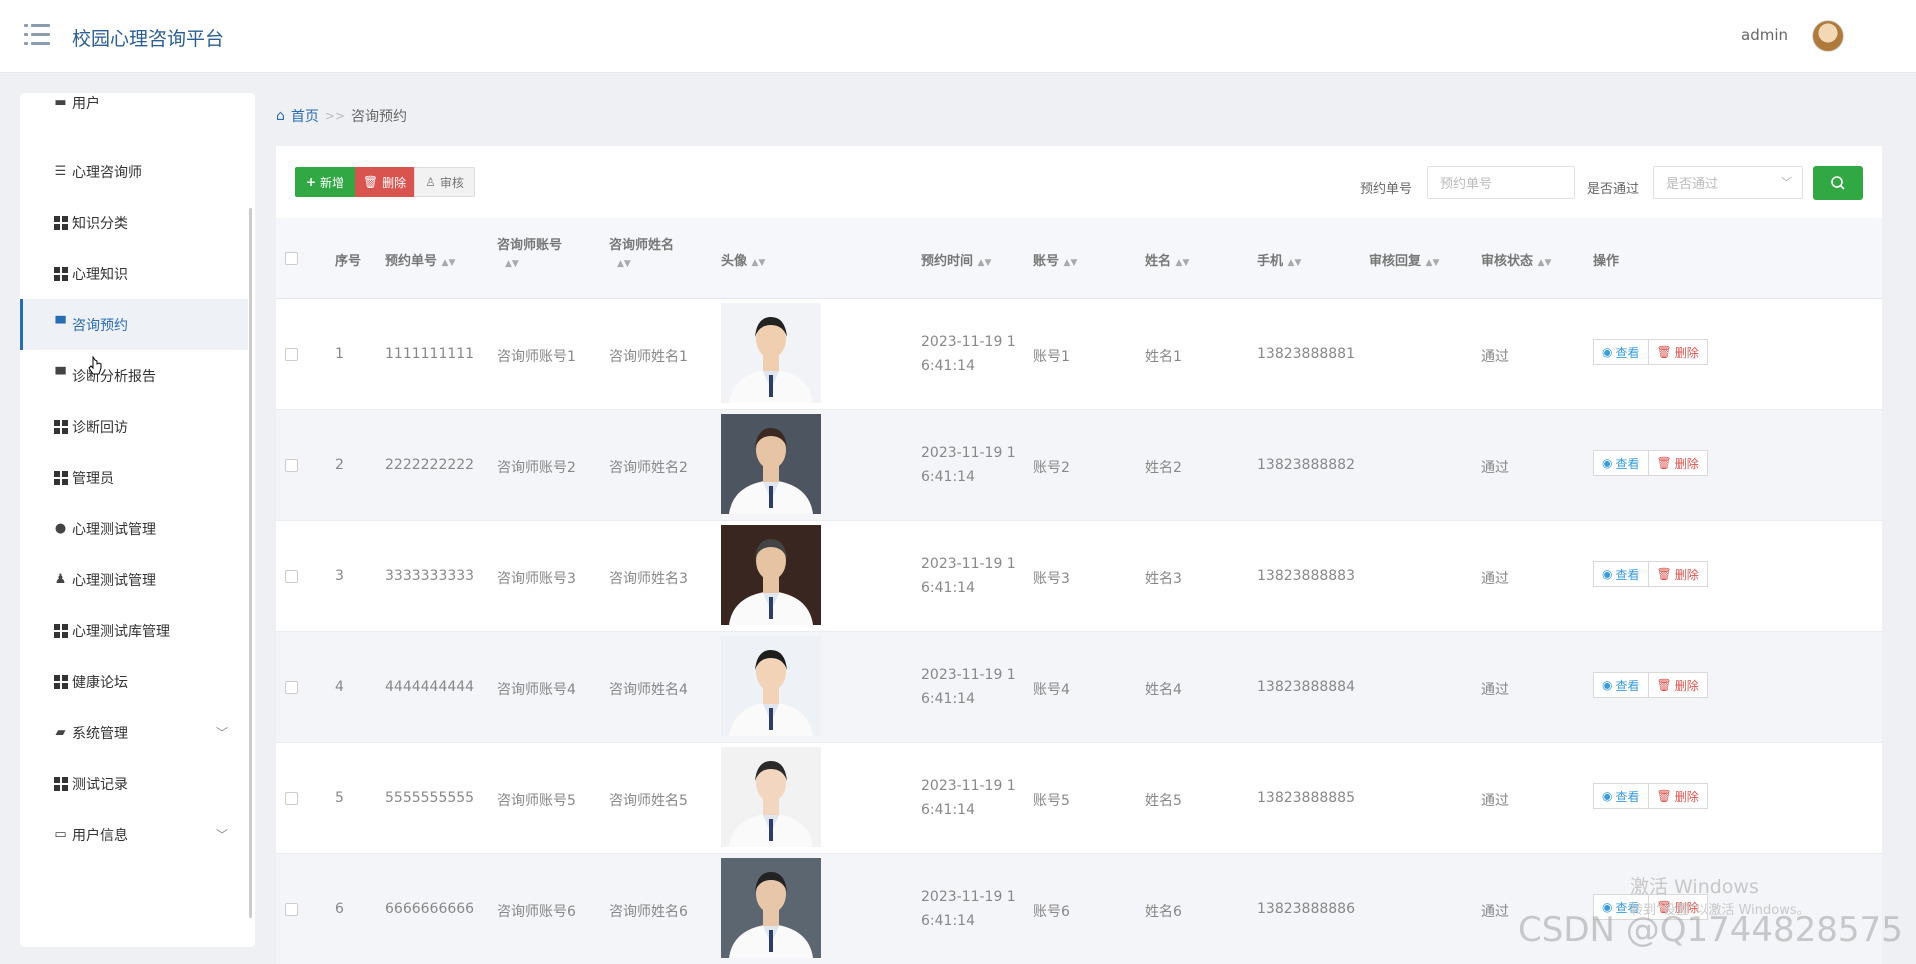  I want to click on th-counselor-account: 咨询师账号 ▲▼, so click(529, 251).